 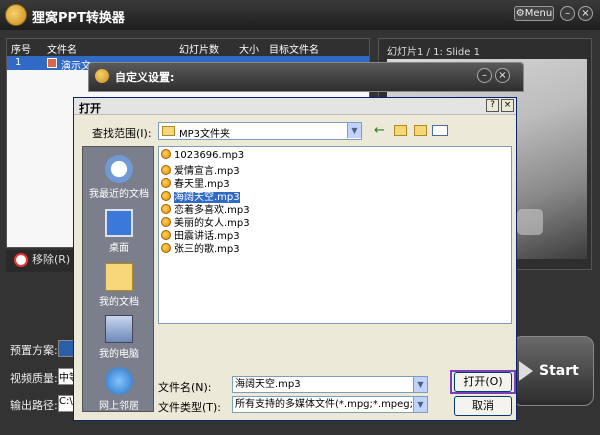 What do you see at coordinates (200, 195) in the screenshot?
I see `list-item-selected: 海阔天空.mp3` at bounding box center [200, 195].